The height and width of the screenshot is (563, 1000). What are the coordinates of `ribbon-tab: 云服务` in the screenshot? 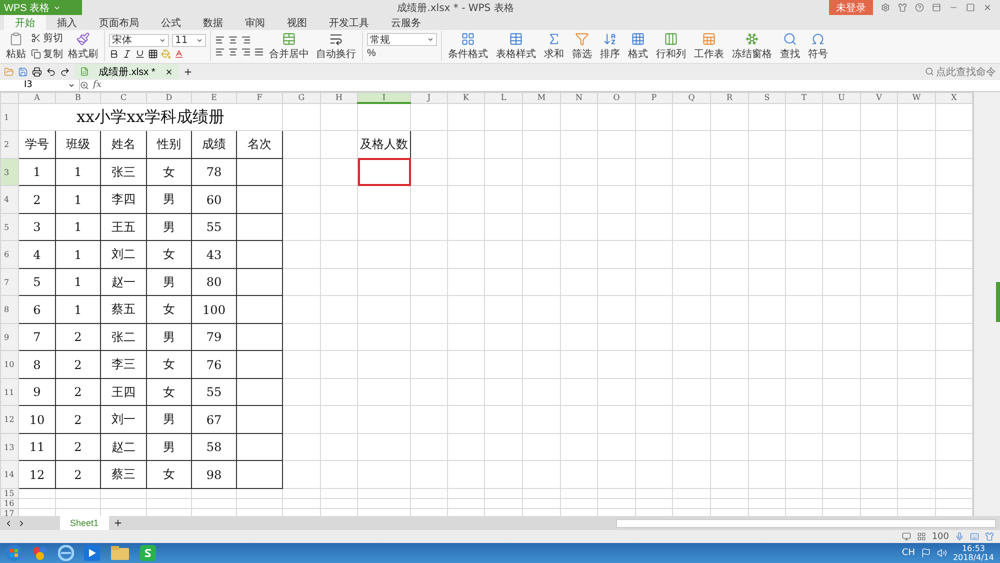 It's located at (406, 22).